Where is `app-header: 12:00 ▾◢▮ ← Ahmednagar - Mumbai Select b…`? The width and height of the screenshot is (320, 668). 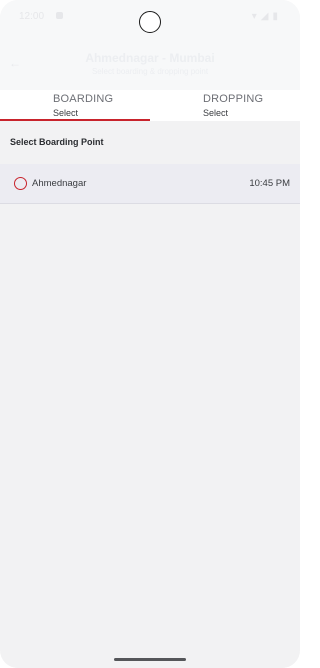 app-header: 12:00 ▾◢▮ ← Ahmednagar - Mumbai Select b… is located at coordinates (150, 45).